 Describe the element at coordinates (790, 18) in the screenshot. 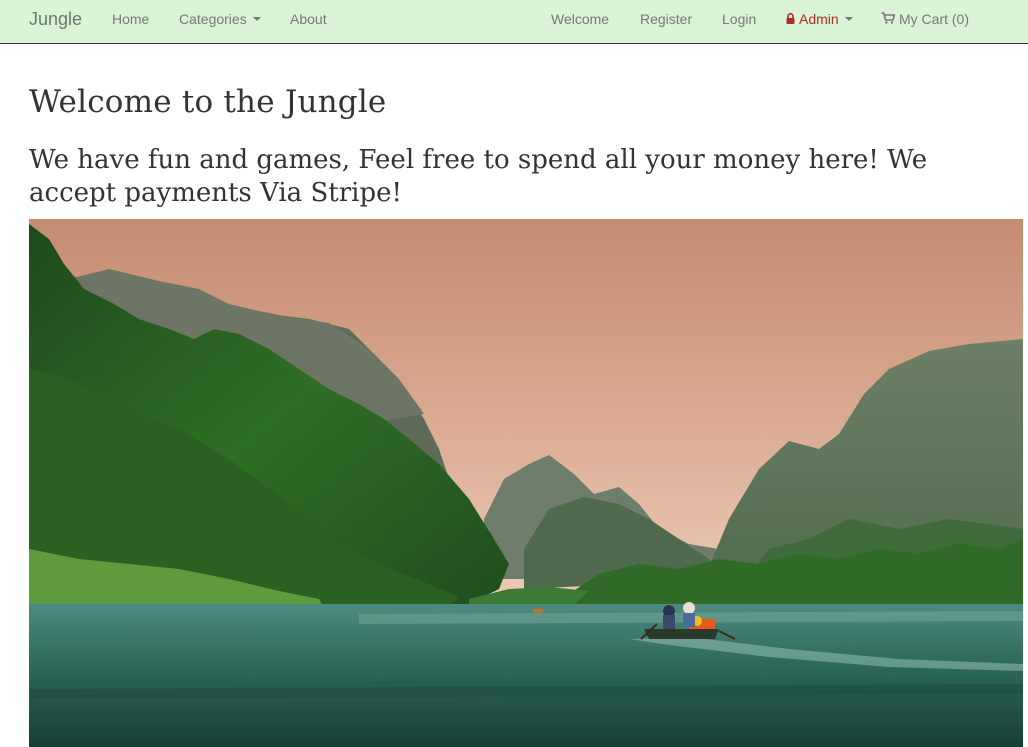

I see `lock-icon` at that location.